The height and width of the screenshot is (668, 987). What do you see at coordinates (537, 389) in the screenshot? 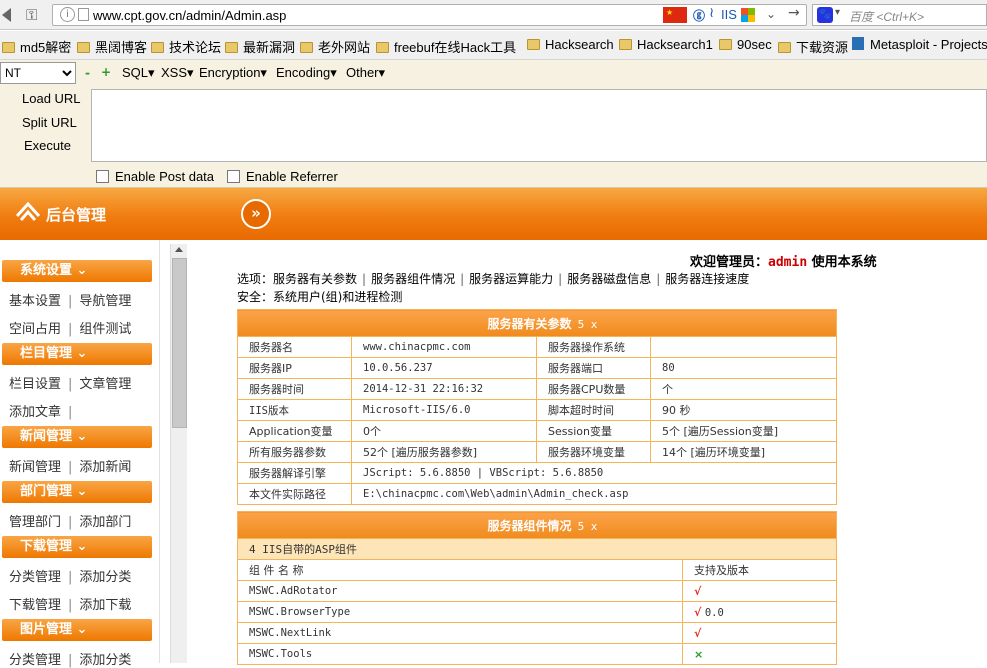
I see `table-row: 服务器时间 2014-12-31 22:16:32 服务器CPU数量个` at bounding box center [537, 389].